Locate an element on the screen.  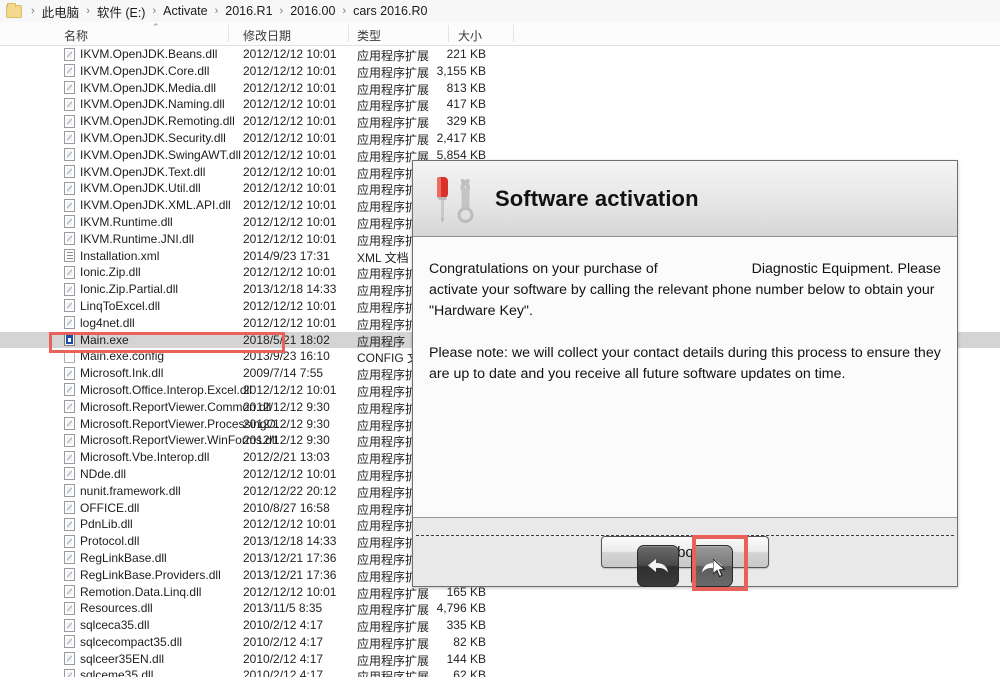
file-name-label: IKVM.OpenJDK.Media.dll is located at coordinates (148, 87).